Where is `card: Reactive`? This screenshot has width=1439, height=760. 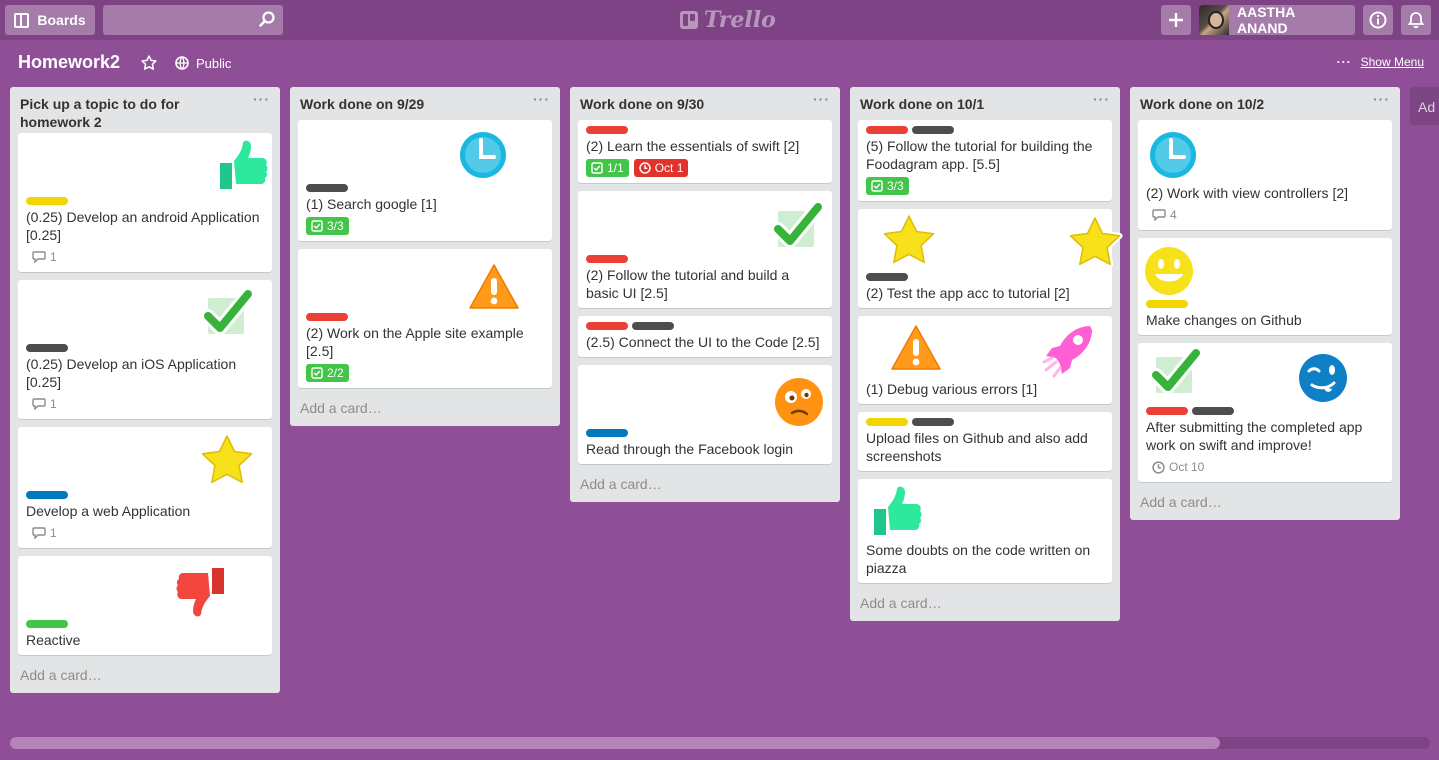
card: Reactive is located at coordinates (145, 605).